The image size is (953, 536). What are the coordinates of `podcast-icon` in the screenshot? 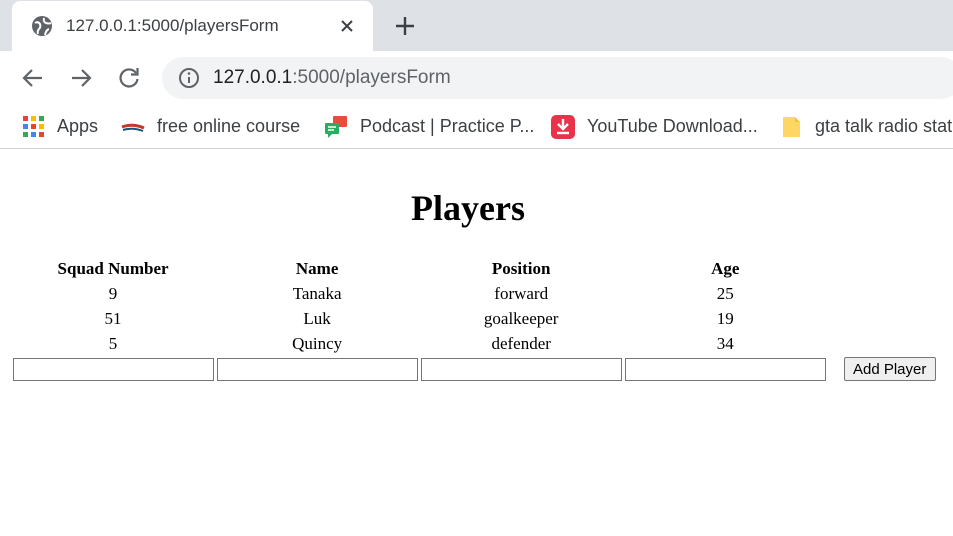 It's located at (336, 127).